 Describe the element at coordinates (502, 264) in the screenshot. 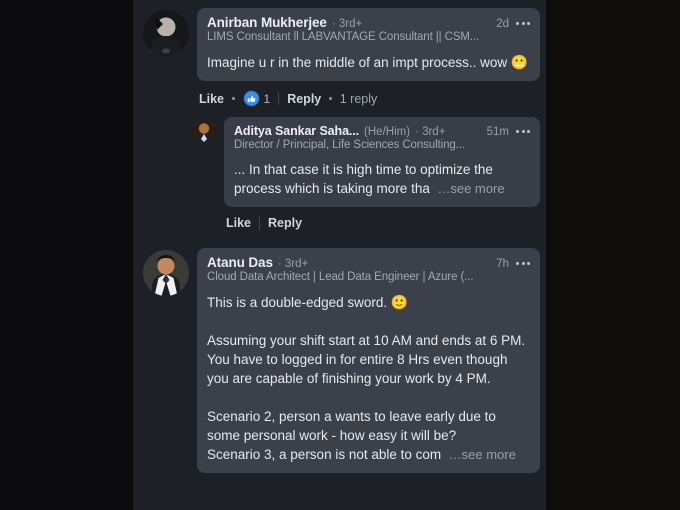

I see `timestamp: 7h` at that location.